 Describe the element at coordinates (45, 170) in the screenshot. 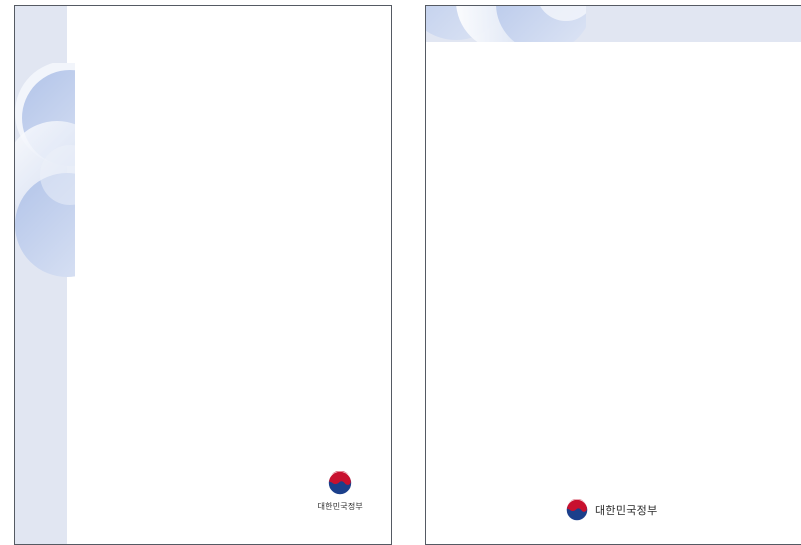

I see `side-circle-ornament` at that location.